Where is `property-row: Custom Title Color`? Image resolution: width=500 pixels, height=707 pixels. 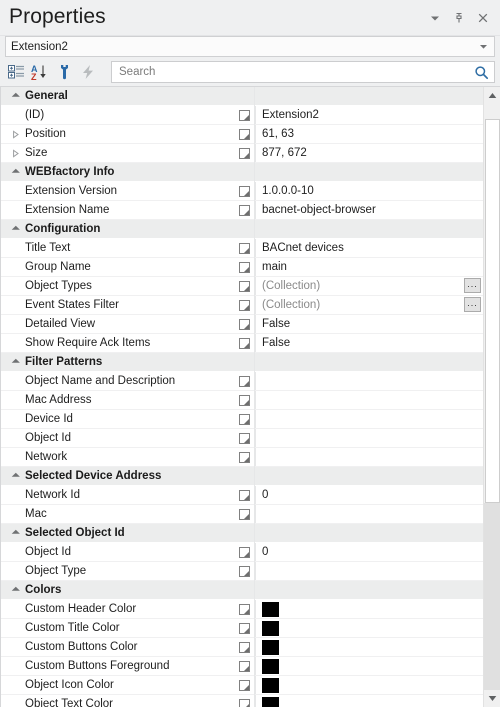
property-row: Custom Title Color is located at coordinates (242, 628).